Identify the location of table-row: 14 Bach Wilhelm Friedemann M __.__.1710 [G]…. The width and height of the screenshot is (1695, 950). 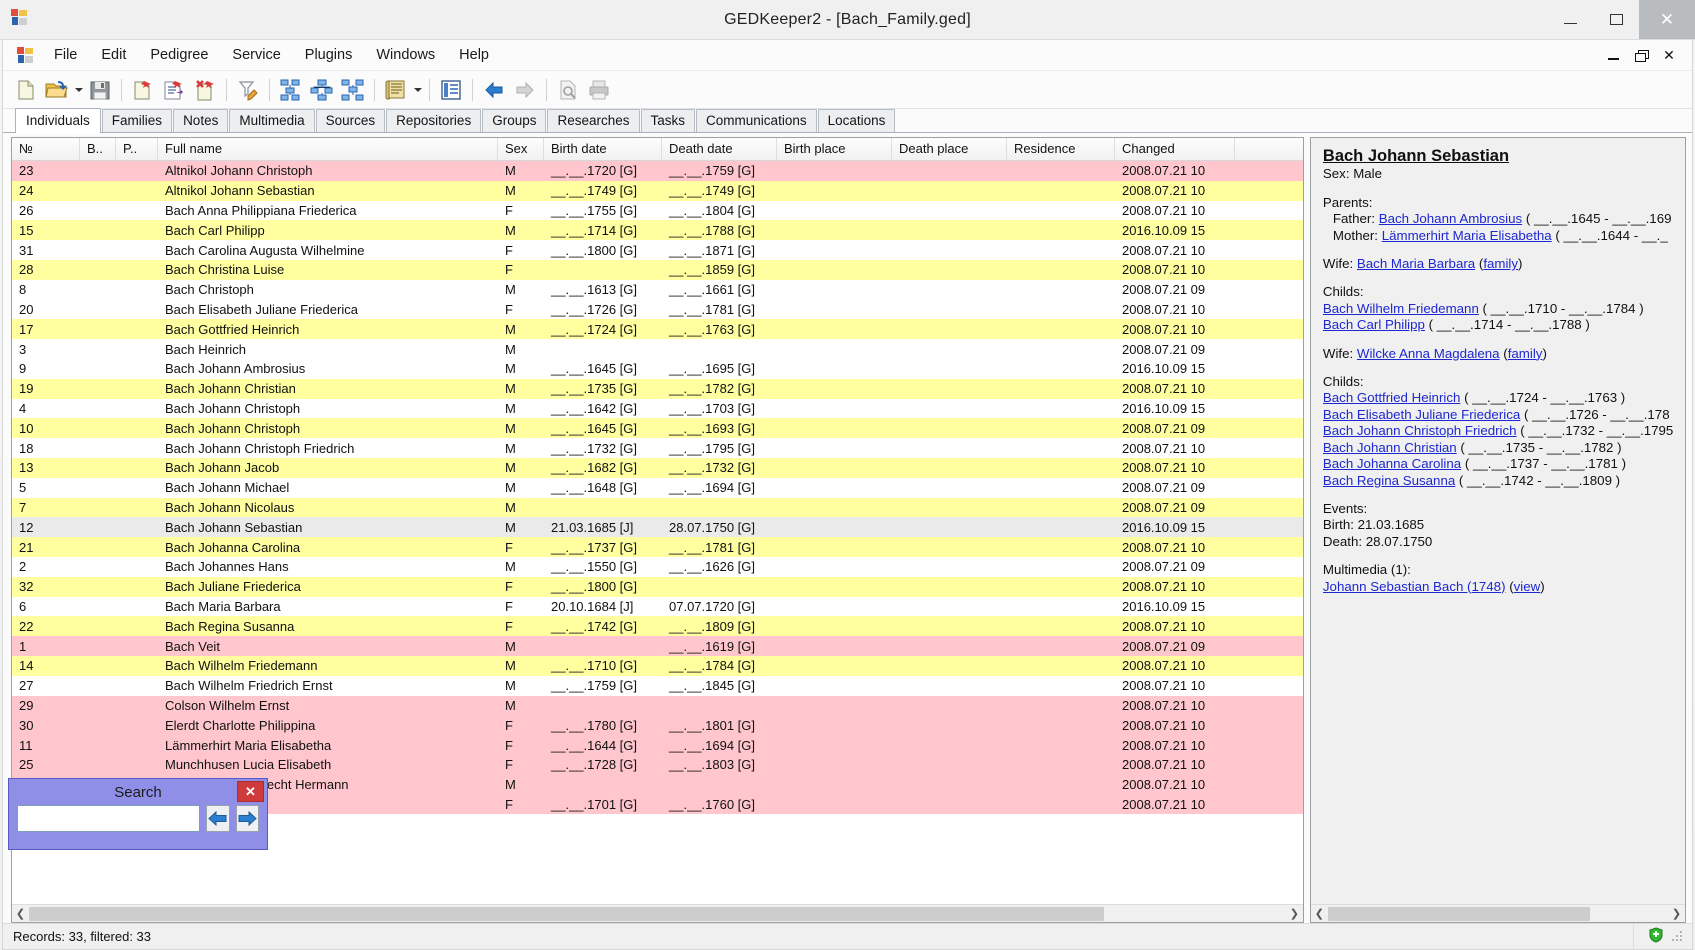
(657, 665).